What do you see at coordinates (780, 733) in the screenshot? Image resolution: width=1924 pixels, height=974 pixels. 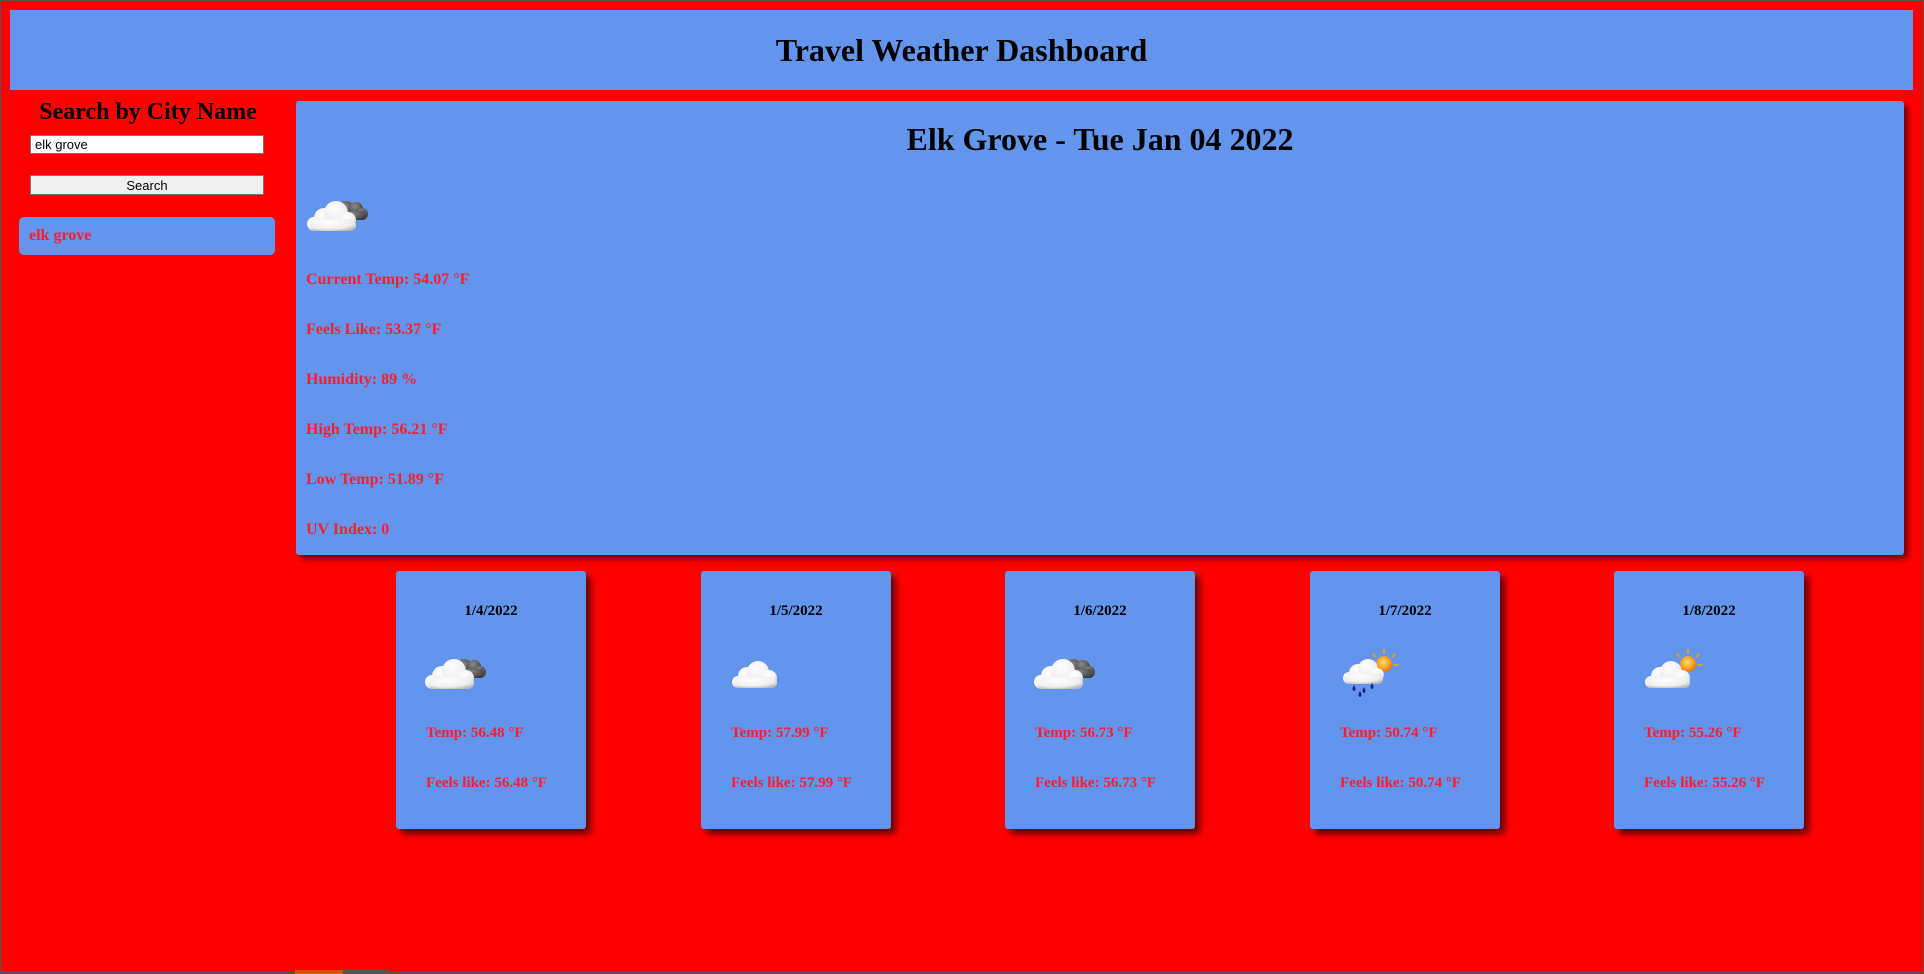 I see `forecast-temp: Temp: 57.99 °F` at bounding box center [780, 733].